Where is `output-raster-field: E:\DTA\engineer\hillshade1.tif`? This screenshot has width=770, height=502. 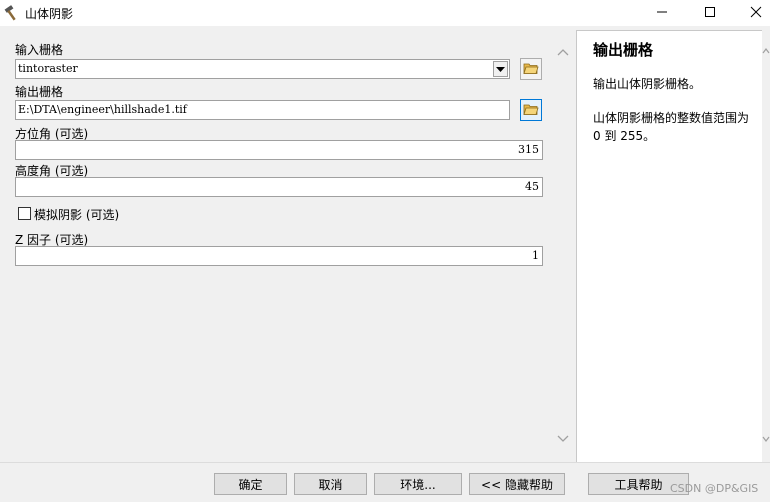 output-raster-field: E:\DTA\engineer\hillshade1.tif is located at coordinates (262, 110).